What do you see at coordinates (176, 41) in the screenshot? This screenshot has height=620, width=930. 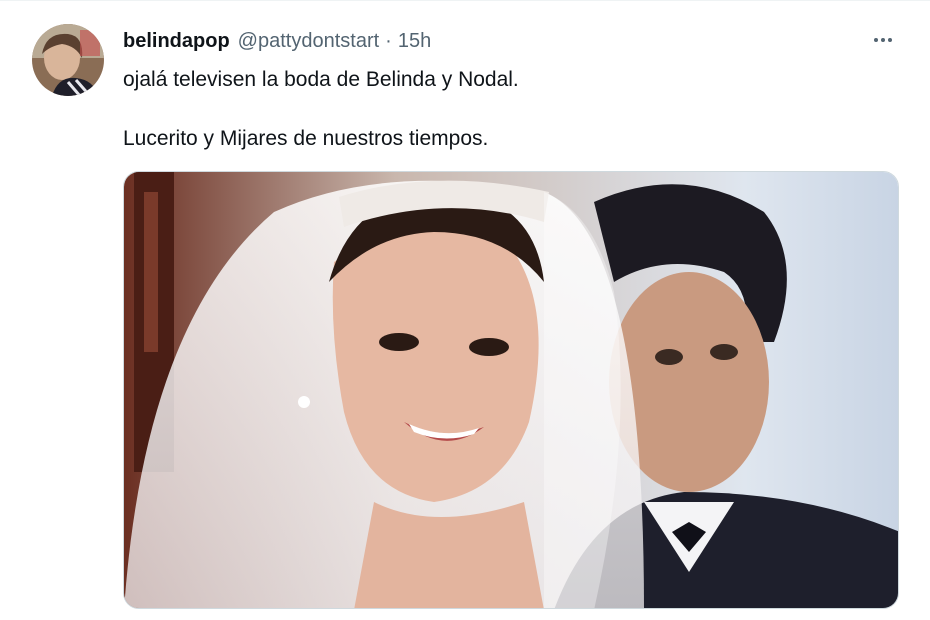 I see `display-name: belindapop` at bounding box center [176, 41].